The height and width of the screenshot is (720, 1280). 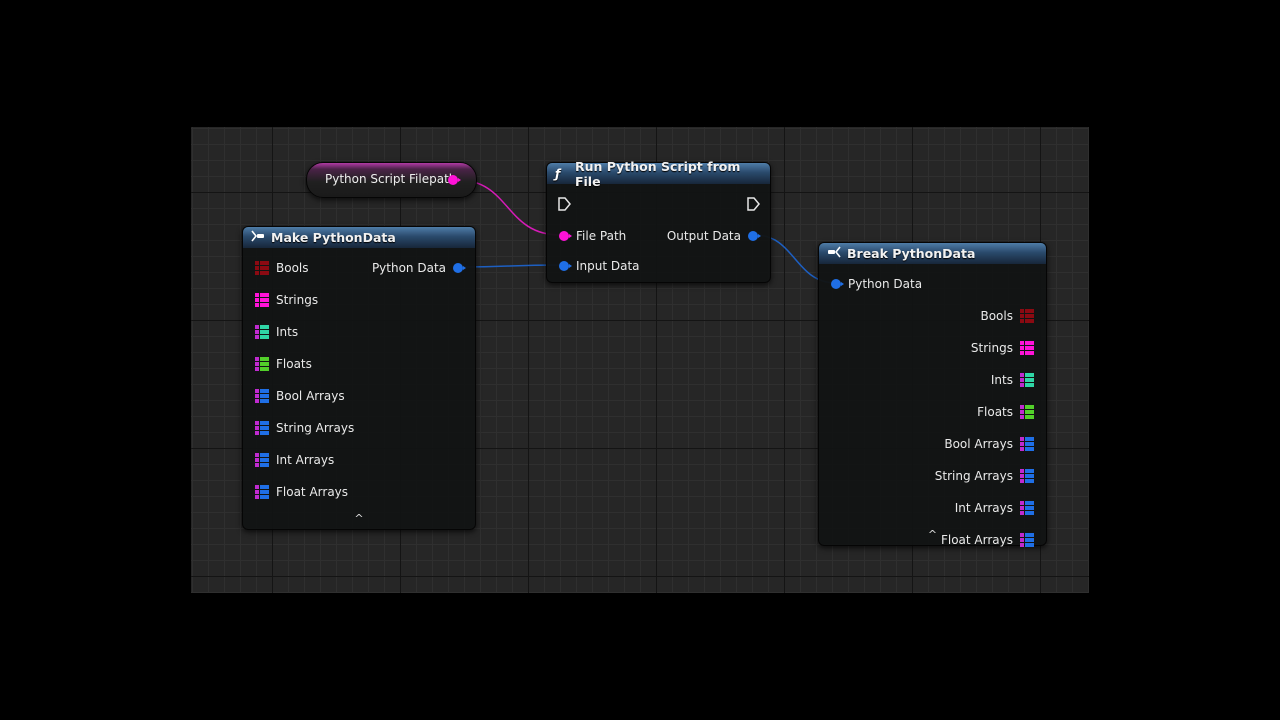 What do you see at coordinates (408, 268) in the screenshot?
I see `make-python-data-label: Python Data` at bounding box center [408, 268].